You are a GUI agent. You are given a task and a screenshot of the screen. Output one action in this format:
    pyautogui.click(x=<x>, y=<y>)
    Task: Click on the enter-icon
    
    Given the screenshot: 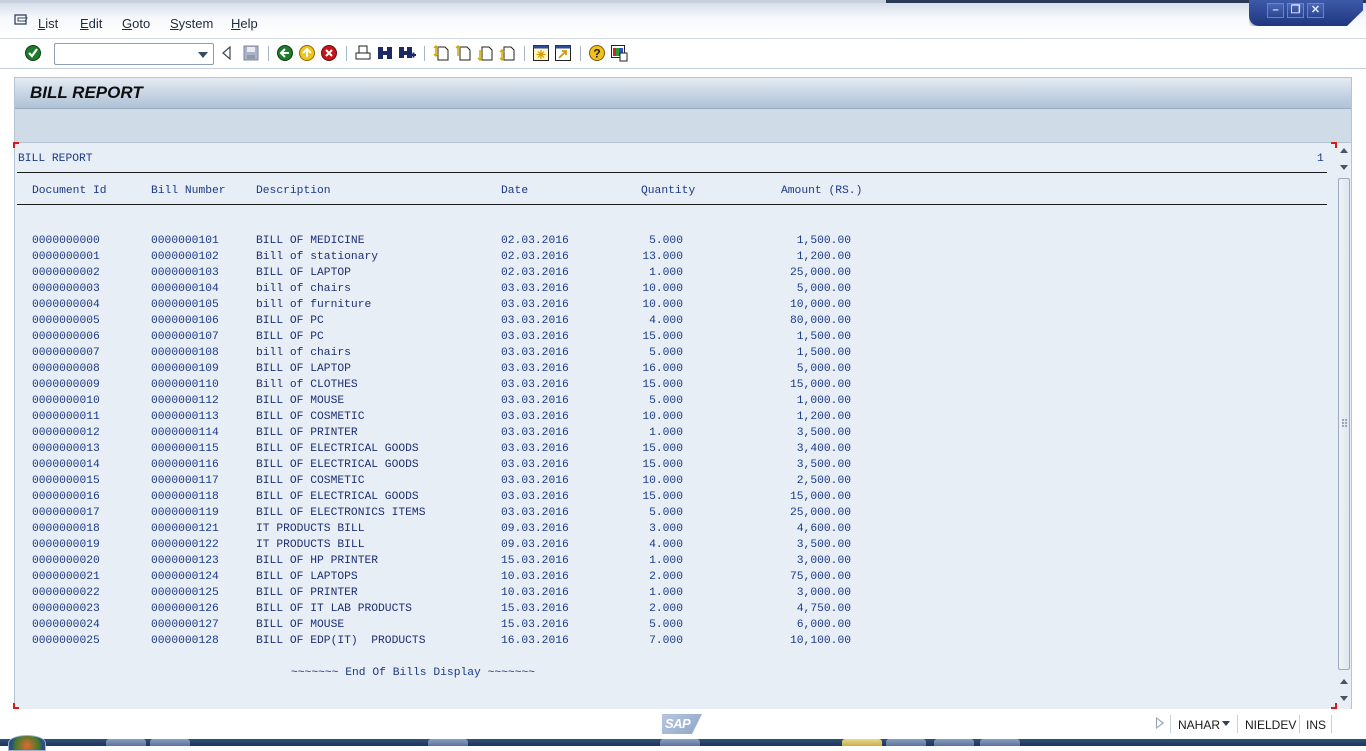 What is the action you would take?
    pyautogui.click(x=33, y=53)
    